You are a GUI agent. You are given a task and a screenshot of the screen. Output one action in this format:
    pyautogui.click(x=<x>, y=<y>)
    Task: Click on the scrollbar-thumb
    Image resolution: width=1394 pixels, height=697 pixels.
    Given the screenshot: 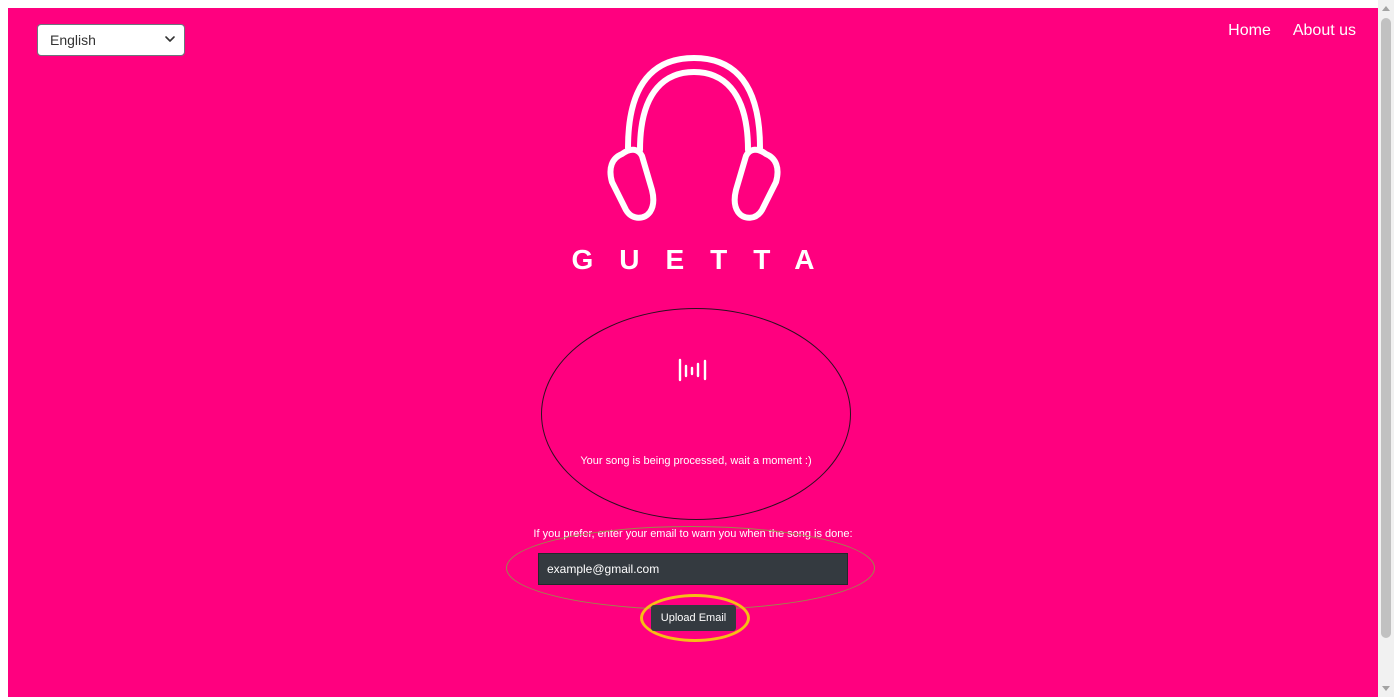 What is the action you would take?
    pyautogui.click(x=1386, y=328)
    